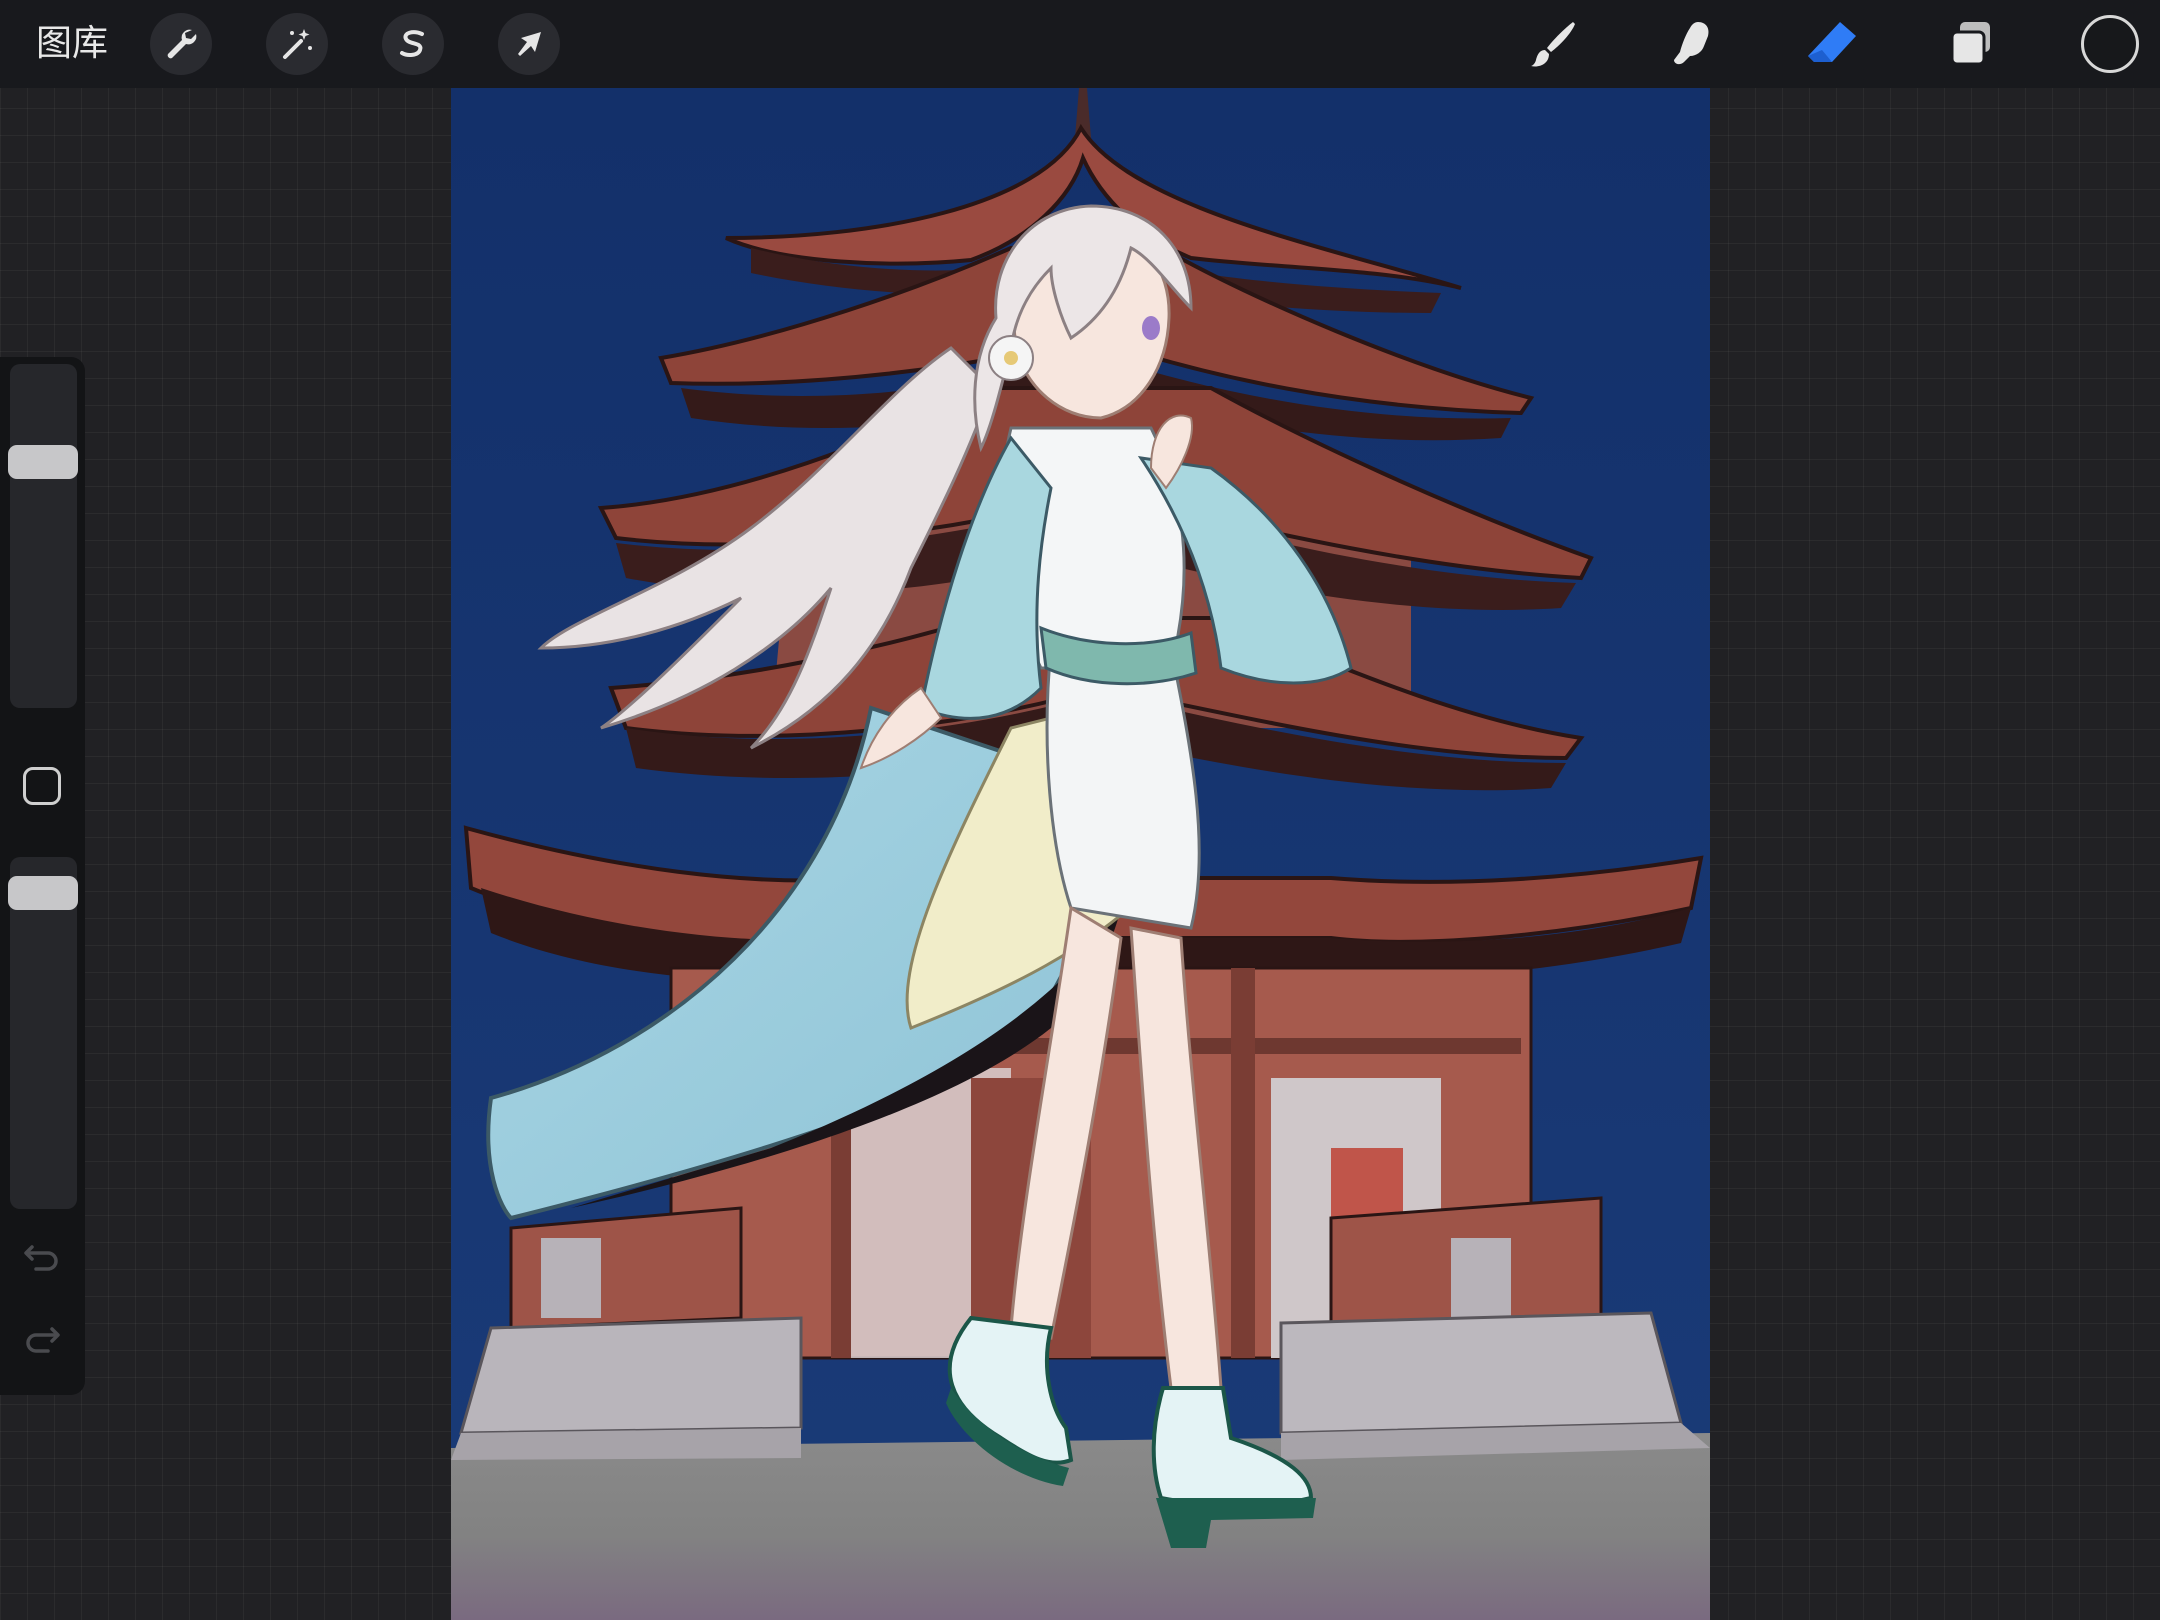  I want to click on adjustments-button, so click(297, 44).